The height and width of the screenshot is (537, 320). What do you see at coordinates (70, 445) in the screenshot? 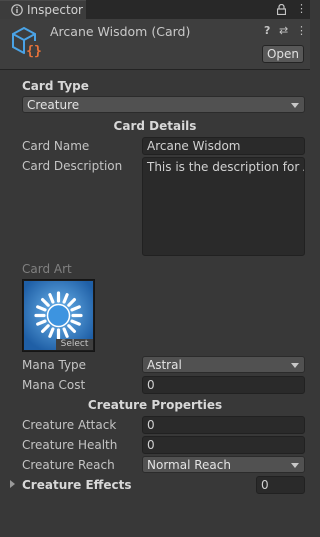
I see `creature-health-label: Creature Health` at bounding box center [70, 445].